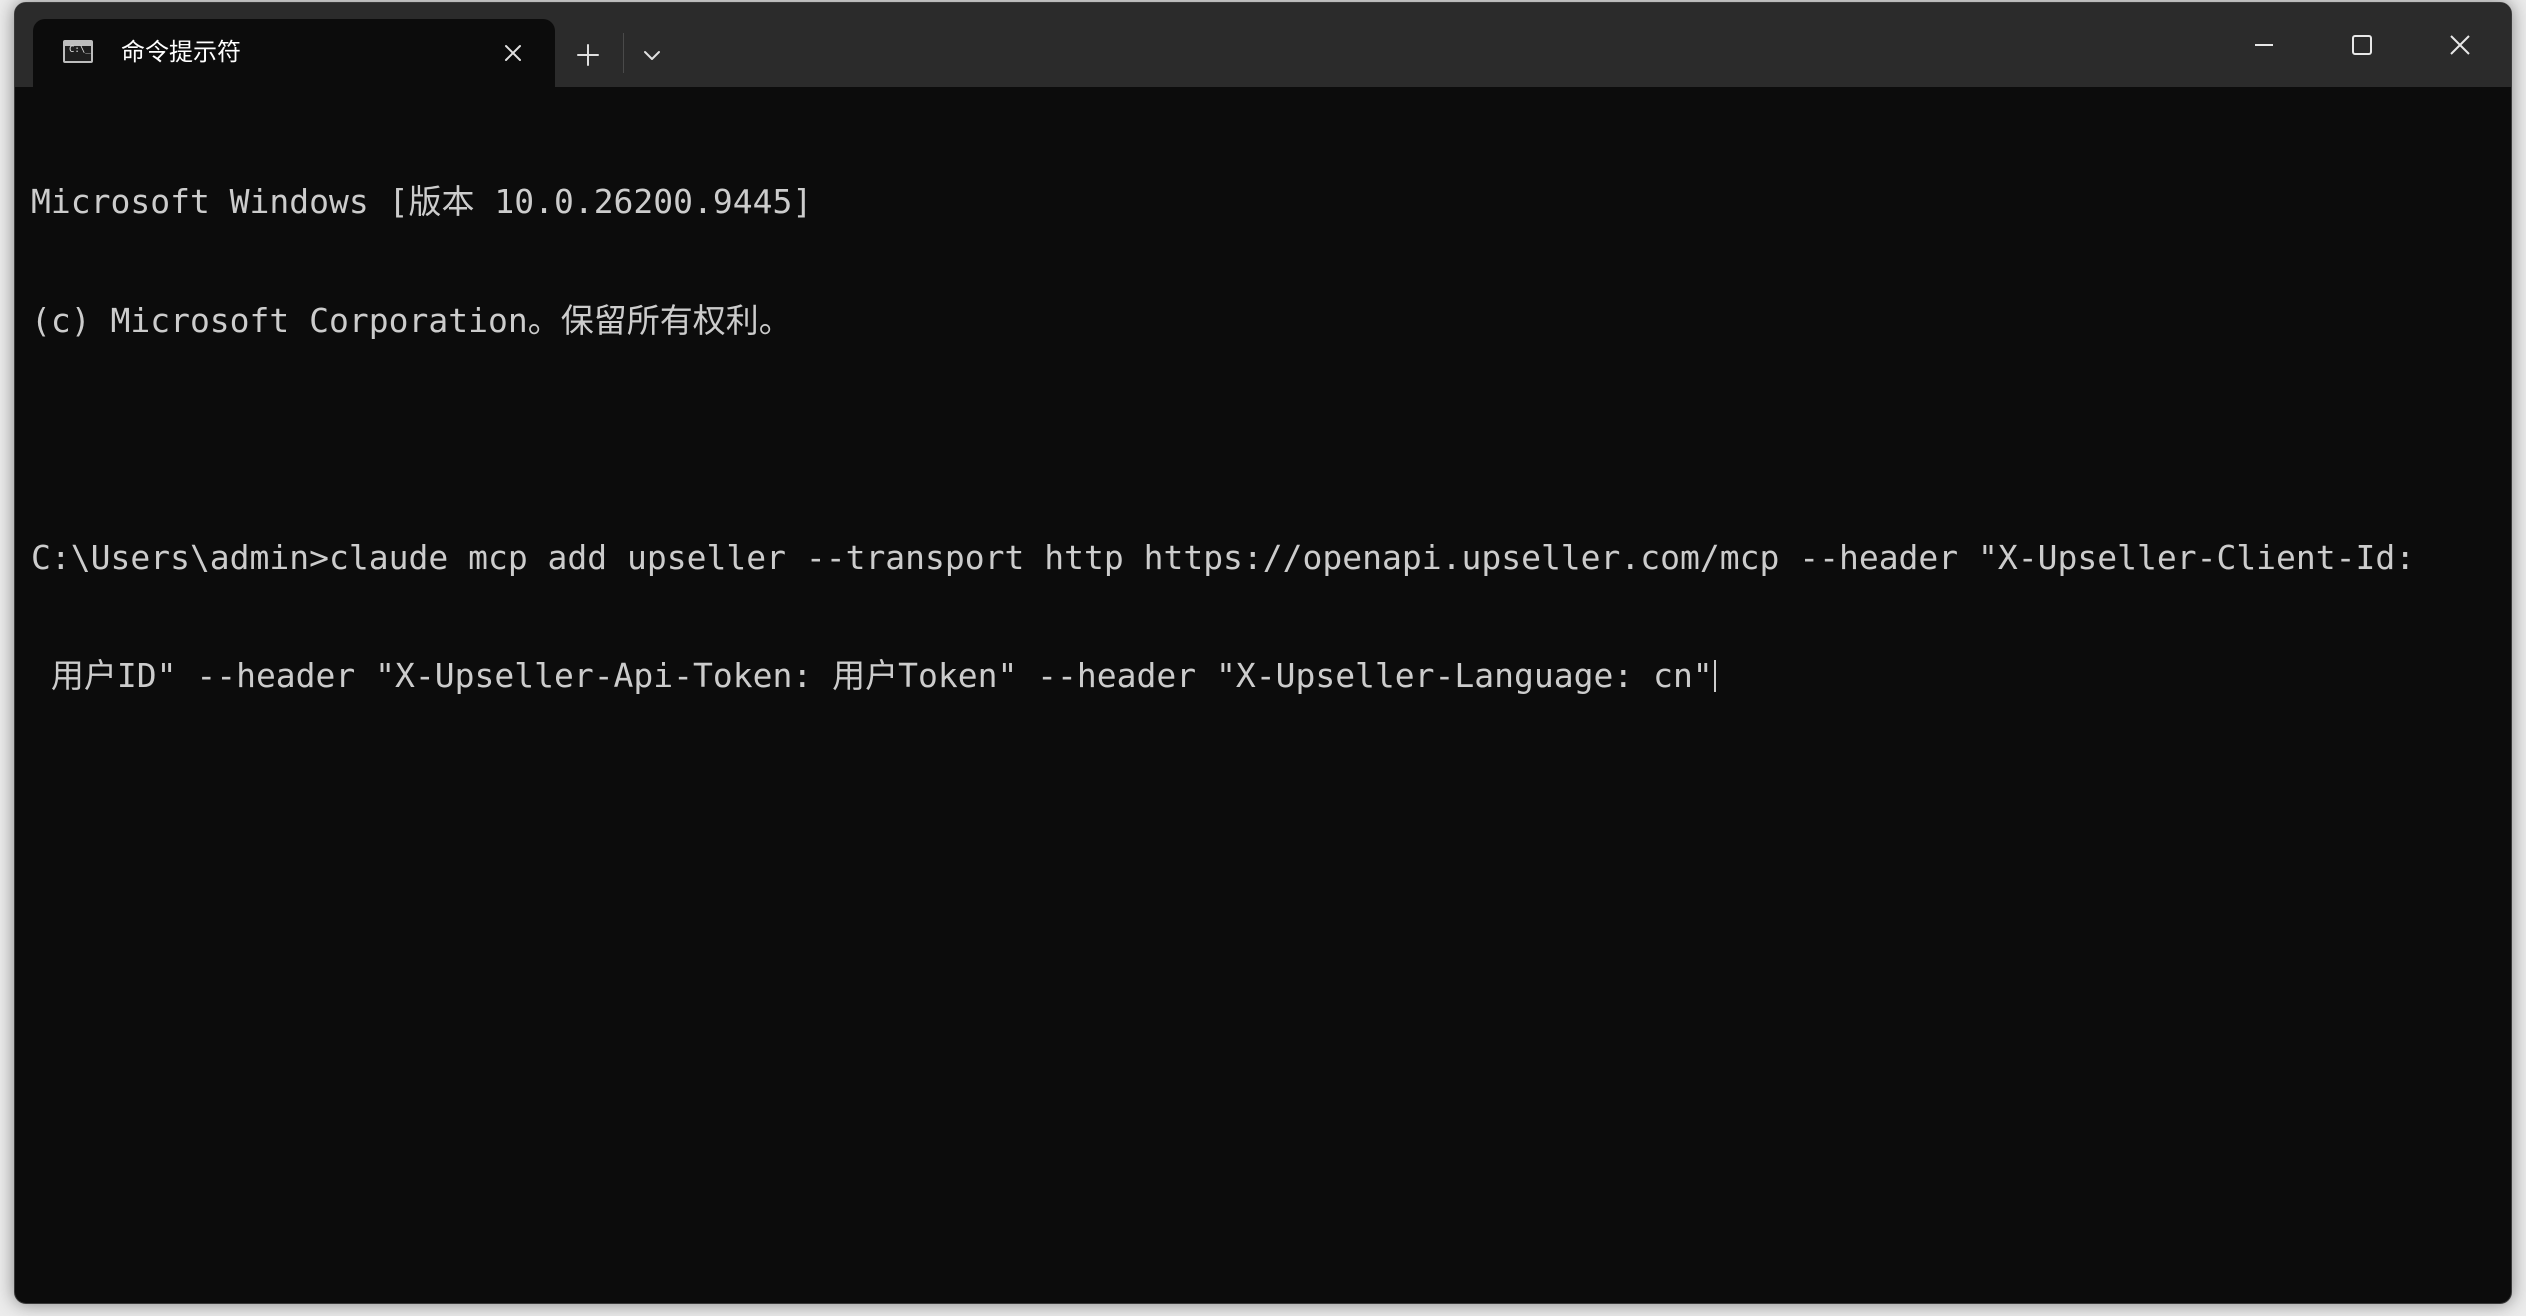 This screenshot has height=1316, width=2526. Describe the element at coordinates (1263, 45) in the screenshot. I see `title-bar: C:\_ 命令提示符` at that location.